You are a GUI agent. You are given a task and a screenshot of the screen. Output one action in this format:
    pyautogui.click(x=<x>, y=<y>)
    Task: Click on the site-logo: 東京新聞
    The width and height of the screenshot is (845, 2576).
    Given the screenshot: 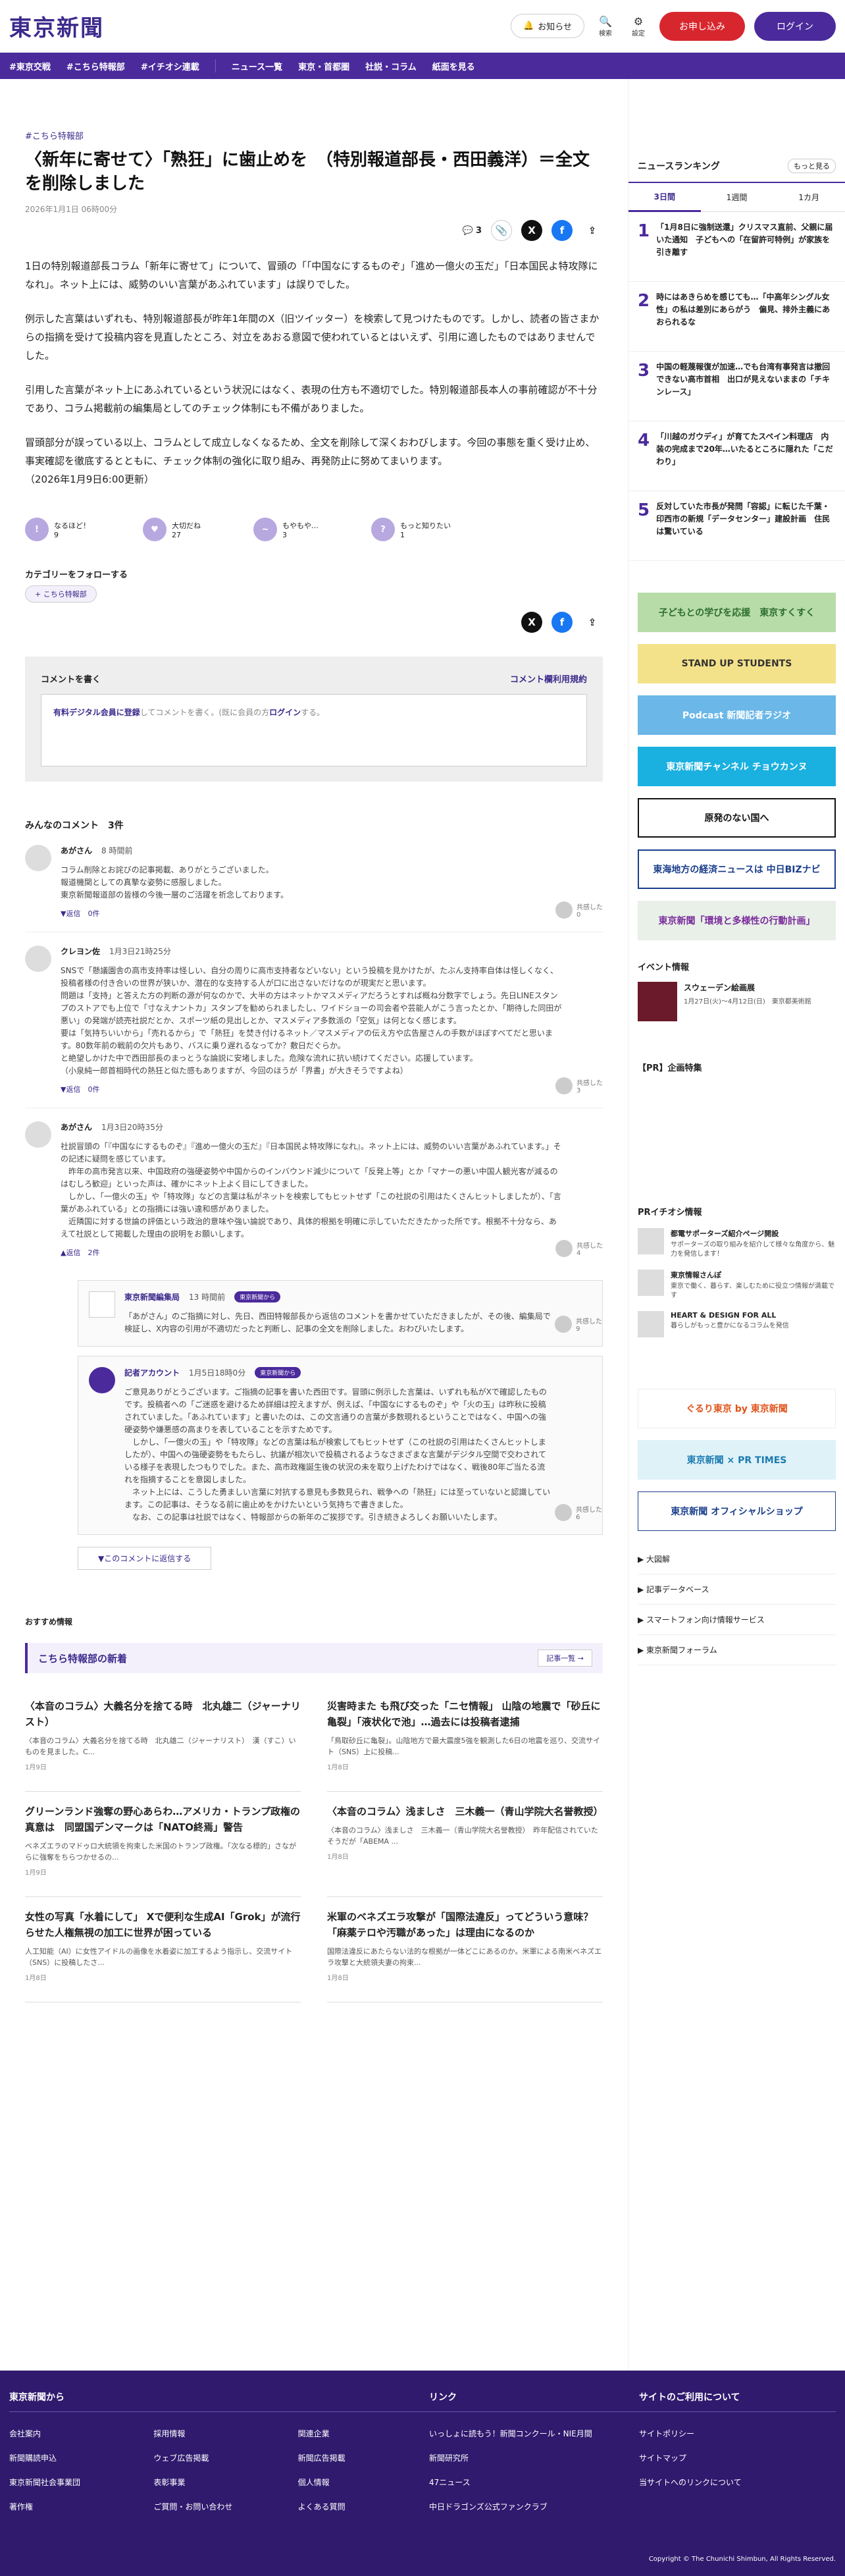 What is the action you would take?
    pyautogui.click(x=56, y=26)
    